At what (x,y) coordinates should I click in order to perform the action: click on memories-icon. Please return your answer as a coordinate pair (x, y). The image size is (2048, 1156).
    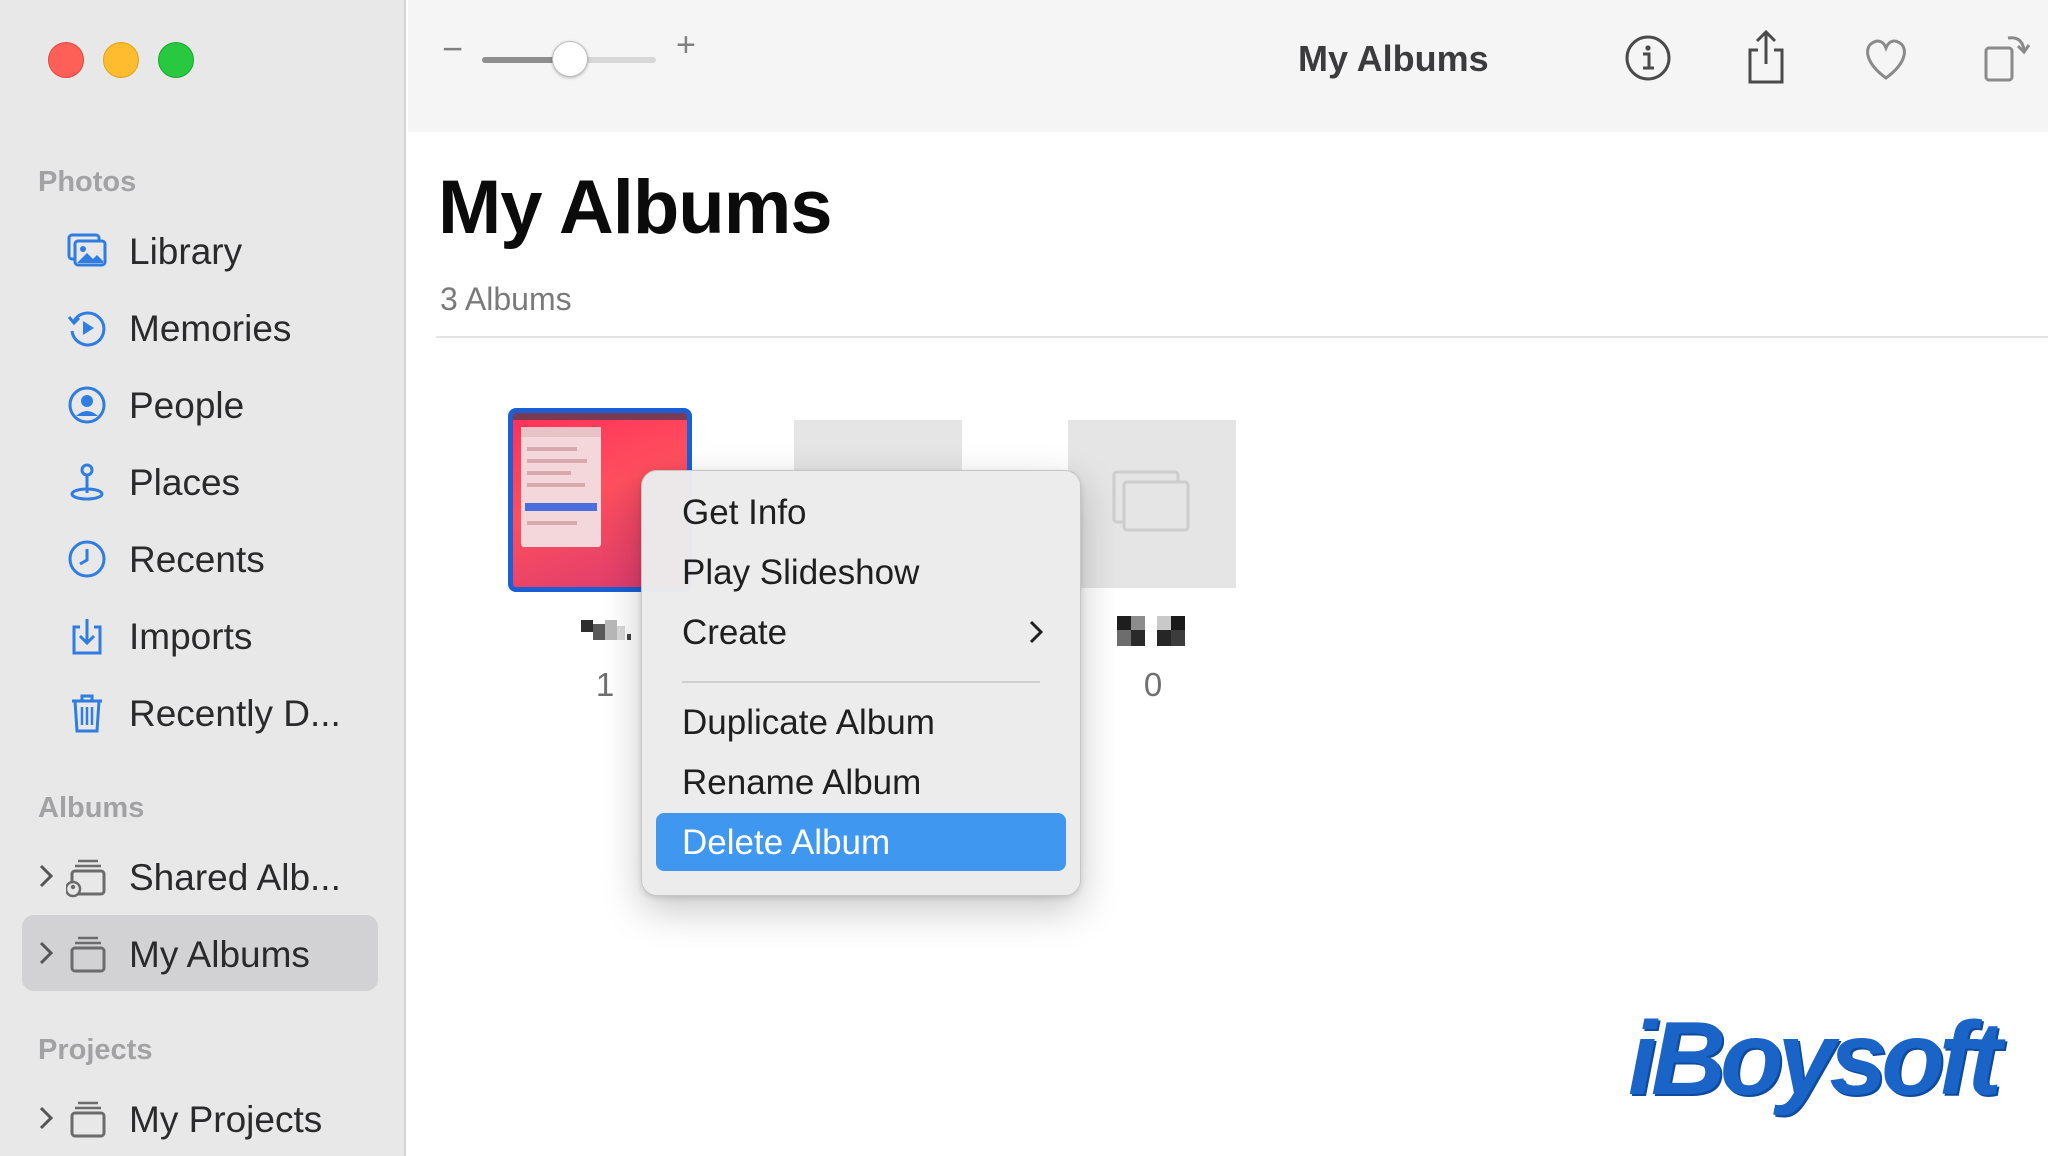
    Looking at the image, I should click on (86, 329).